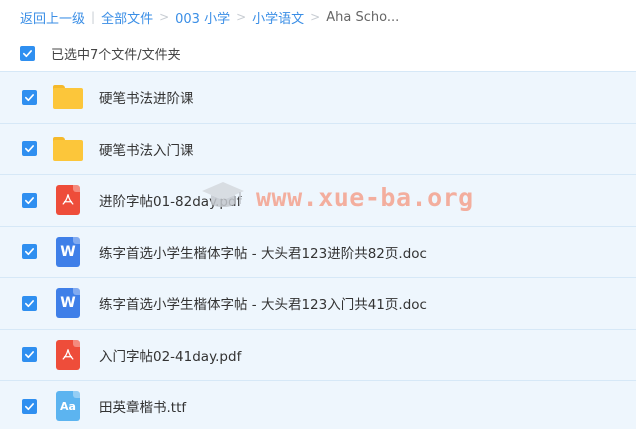 Image resolution: width=636 pixels, height=429 pixels. What do you see at coordinates (263, 252) in the screenshot?
I see `file-name: 练字首选小学生楷体字帖 - 大头君123进阶共82页.doc` at bounding box center [263, 252].